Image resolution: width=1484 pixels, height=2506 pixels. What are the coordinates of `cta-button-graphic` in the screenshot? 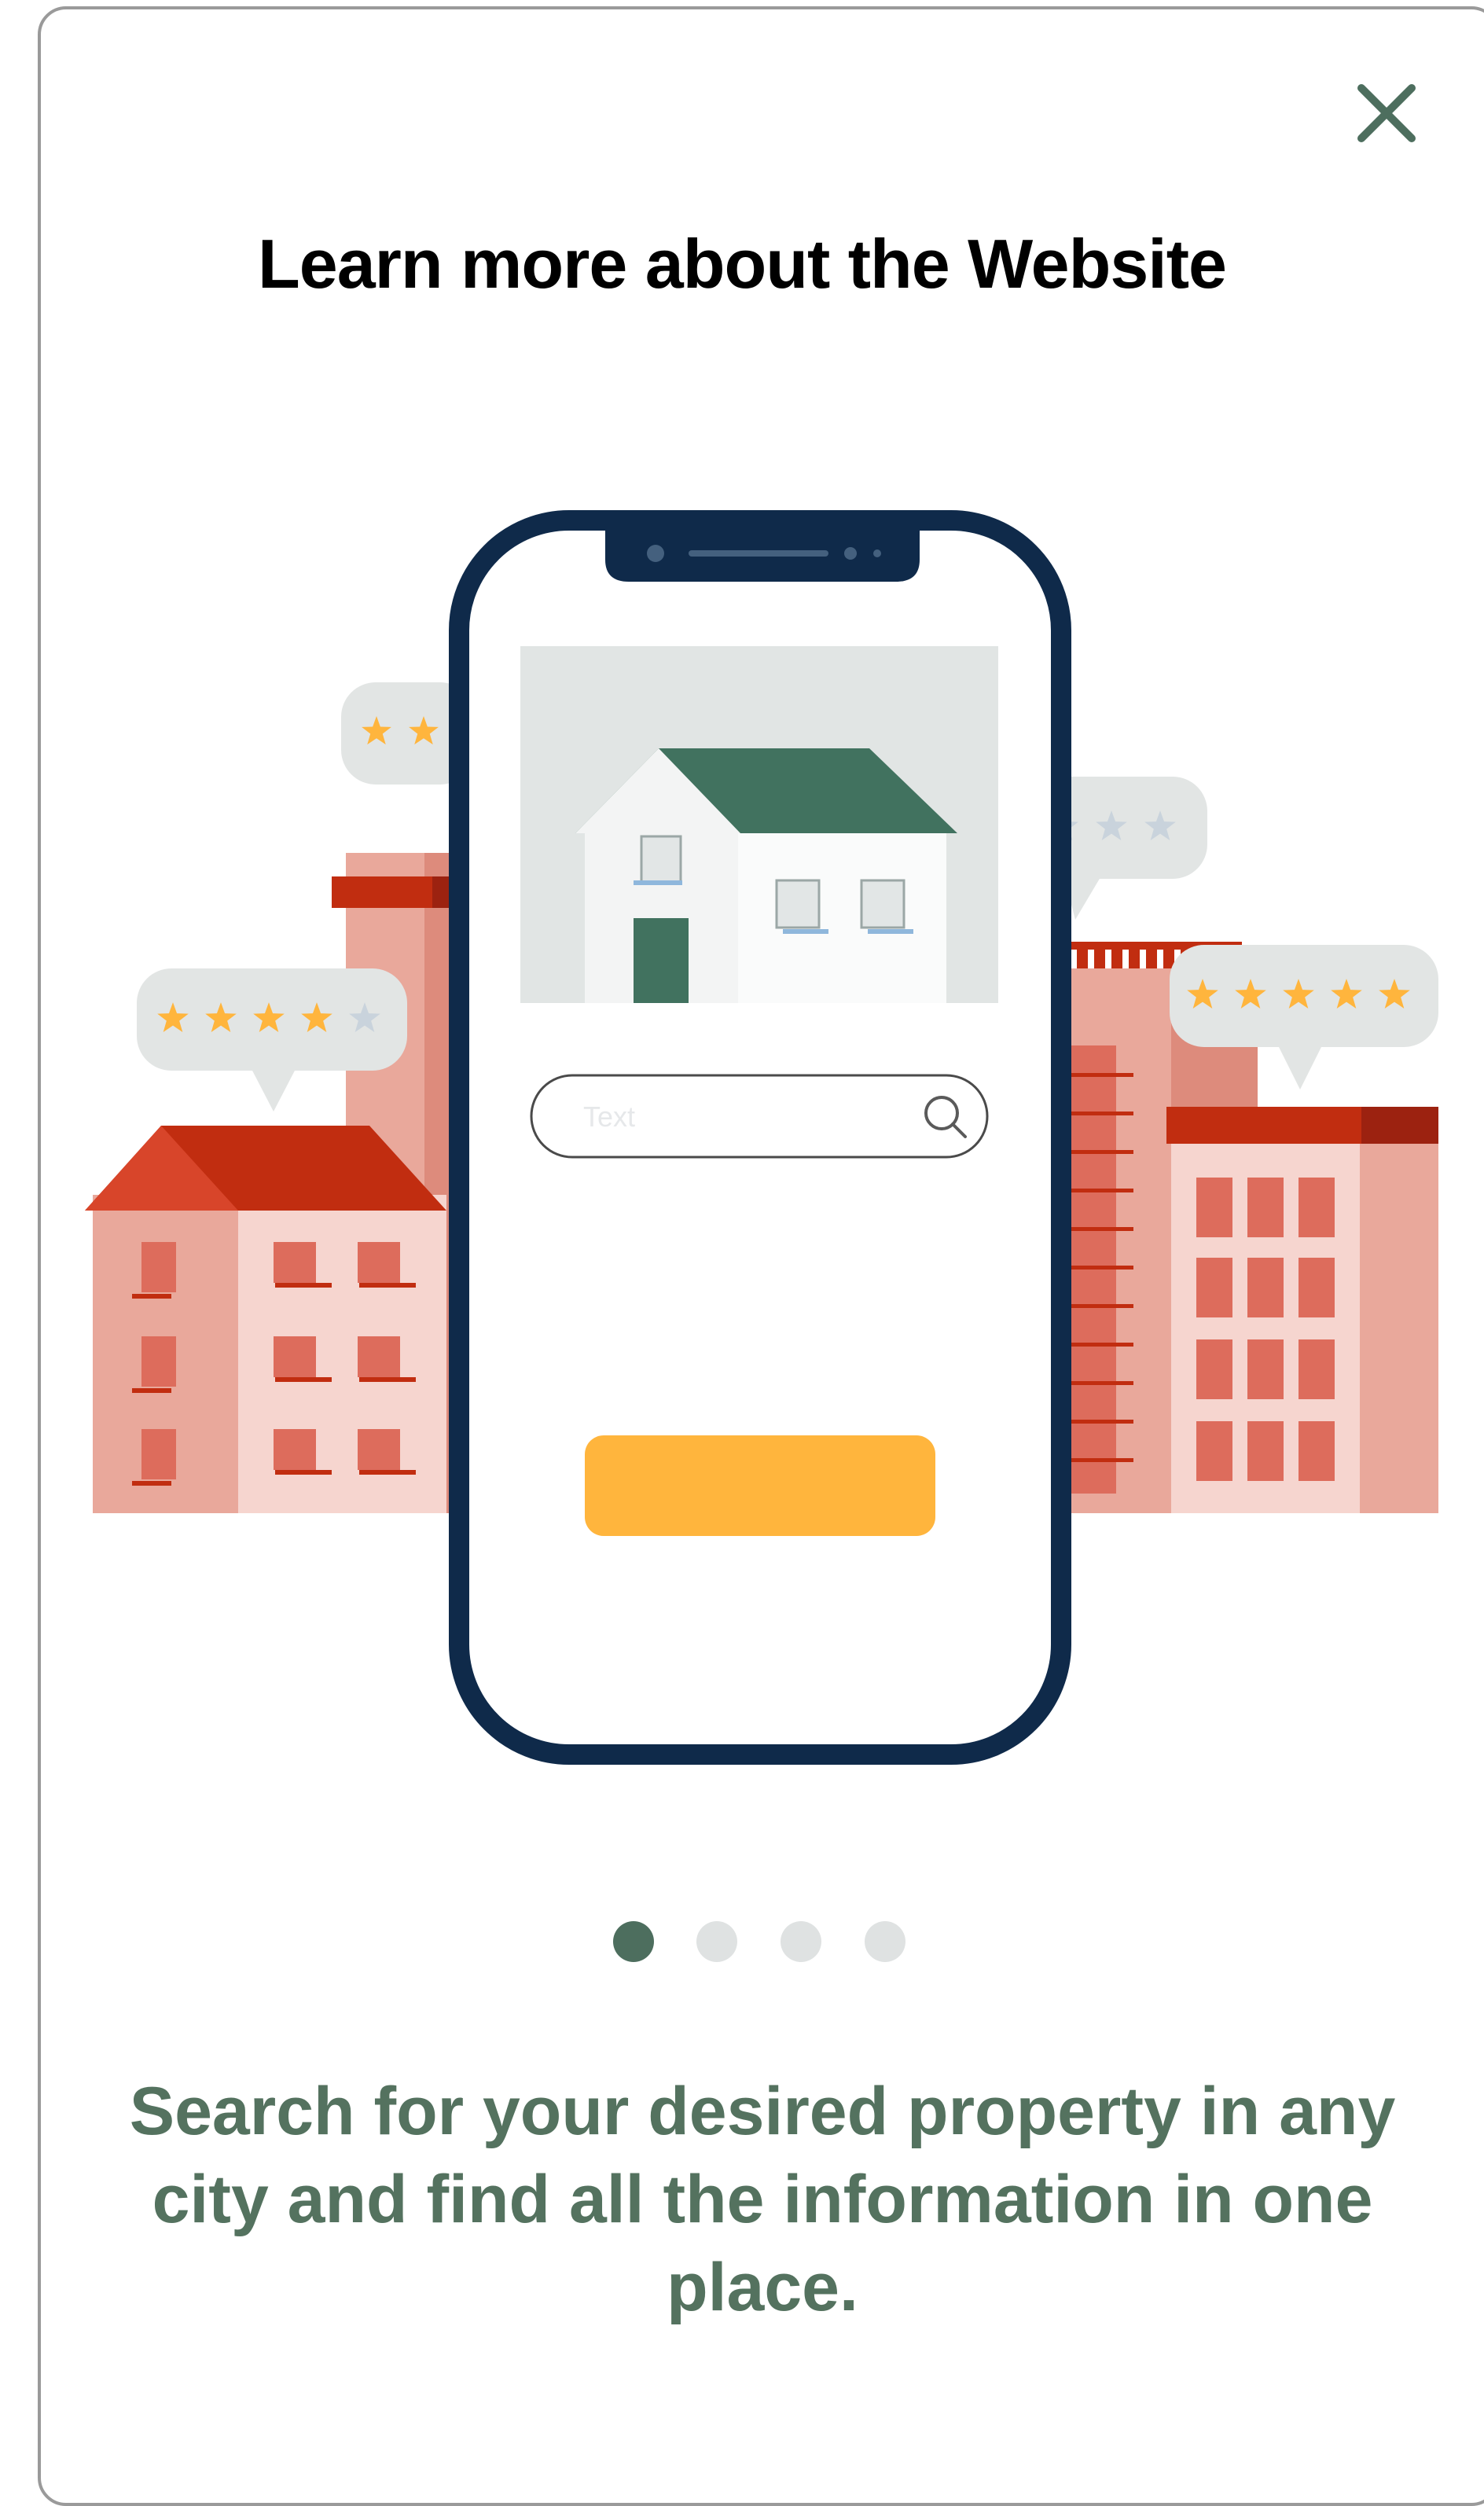 It's located at (760, 1485).